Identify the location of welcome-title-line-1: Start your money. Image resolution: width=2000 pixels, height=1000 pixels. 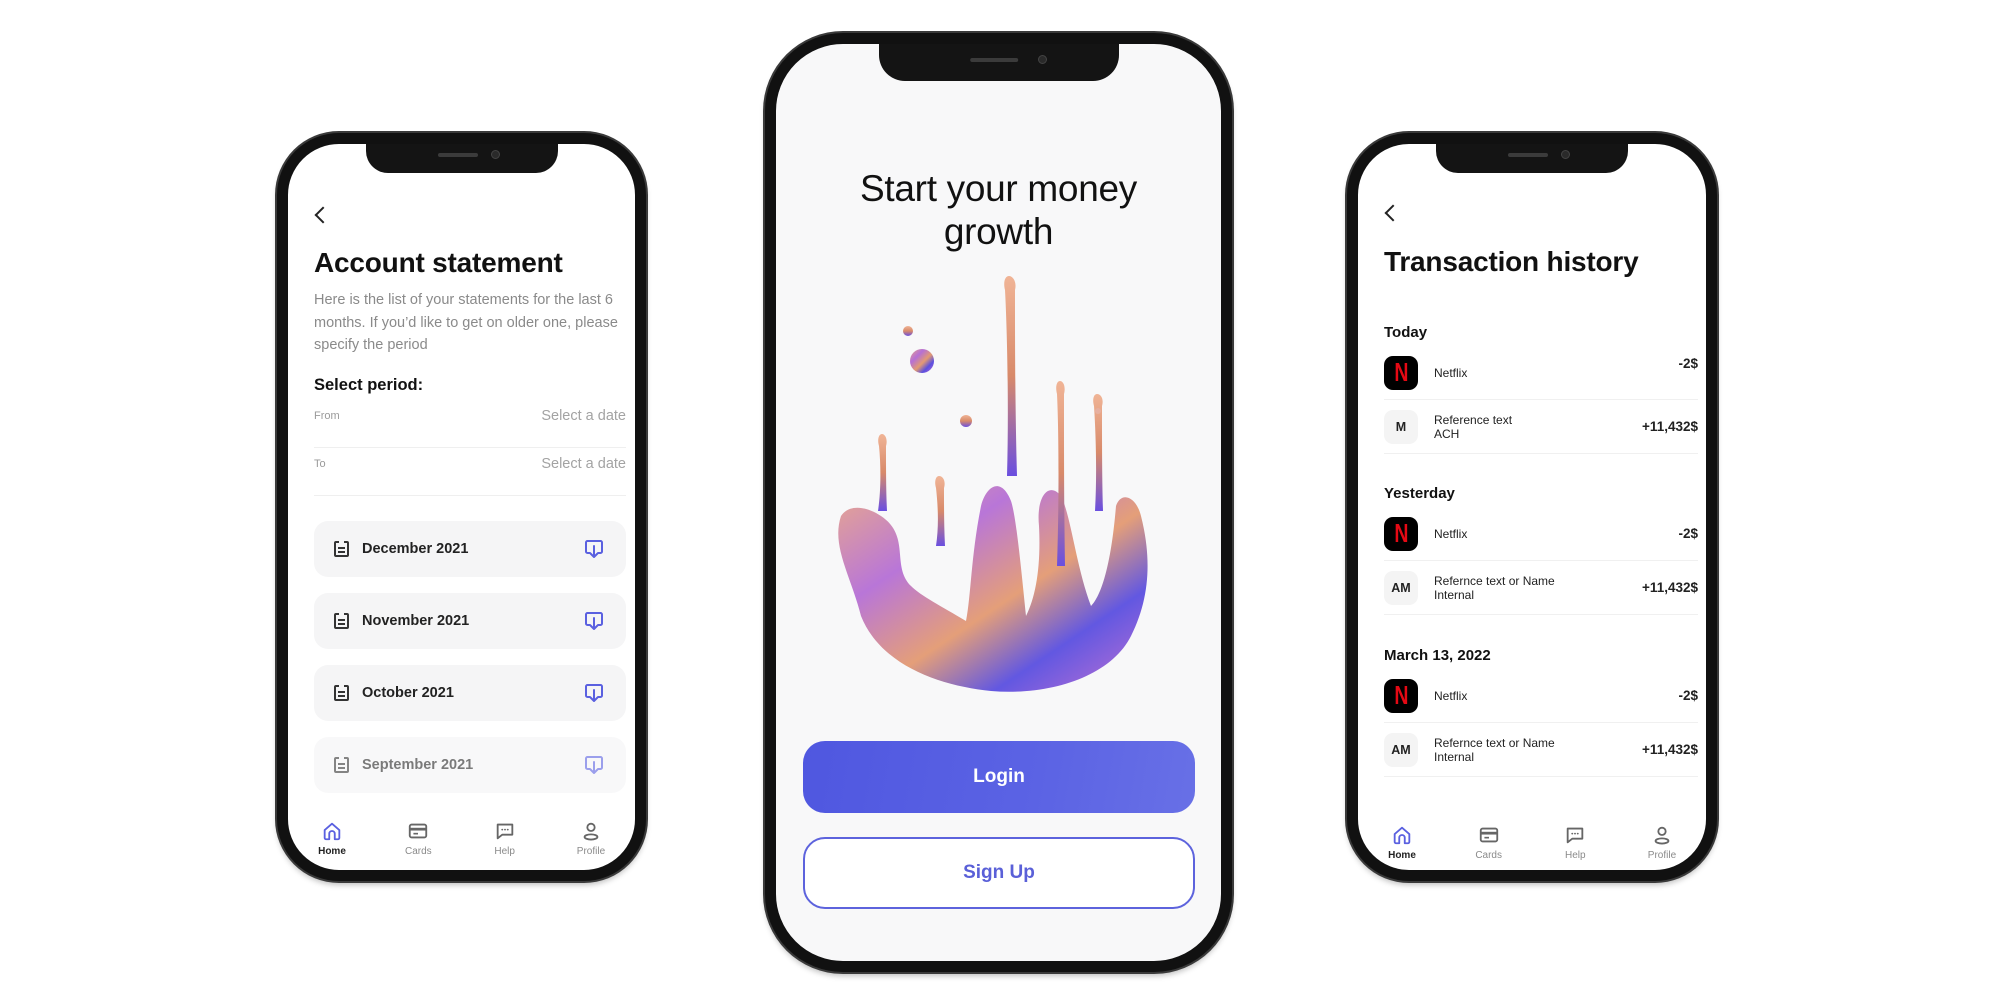
(998, 188).